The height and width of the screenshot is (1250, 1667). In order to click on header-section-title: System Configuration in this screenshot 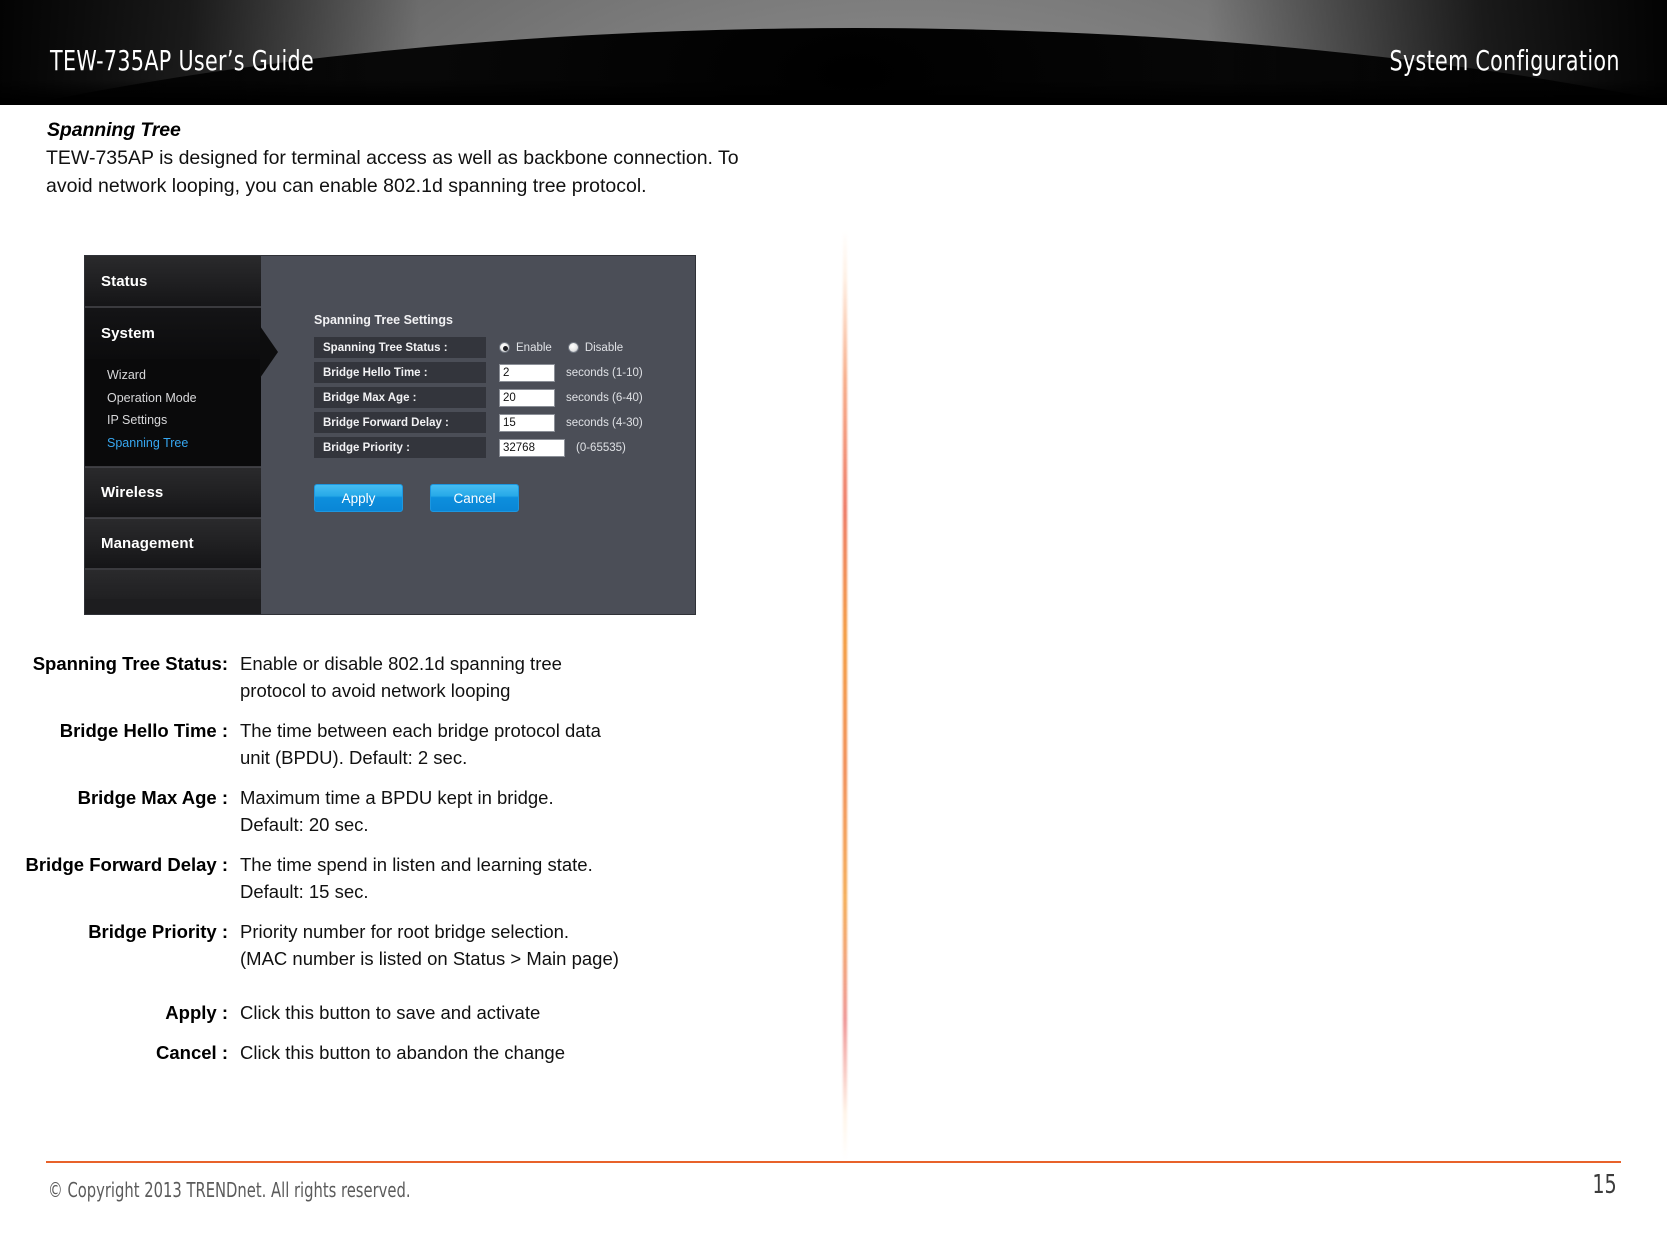, I will do `click(1504, 60)`.